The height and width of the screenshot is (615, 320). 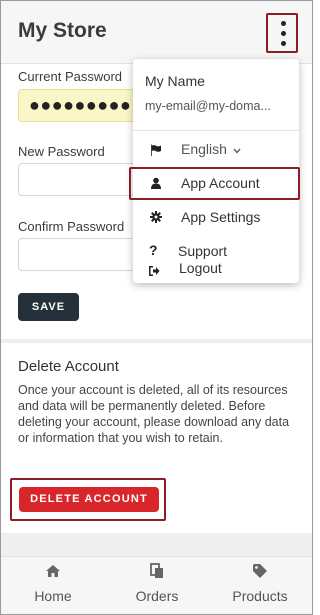 What do you see at coordinates (156, 32) in the screenshot?
I see `app-header: My Store` at bounding box center [156, 32].